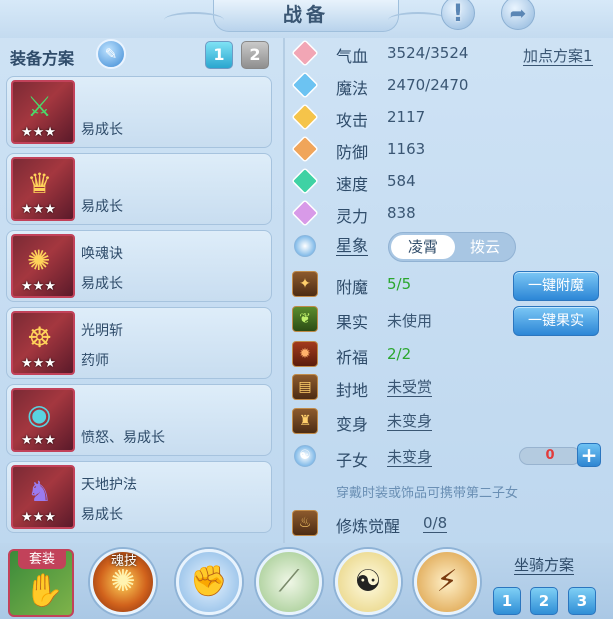 The height and width of the screenshot is (619, 613). I want to click on suit-slot: 套装 ✋, so click(41, 583).